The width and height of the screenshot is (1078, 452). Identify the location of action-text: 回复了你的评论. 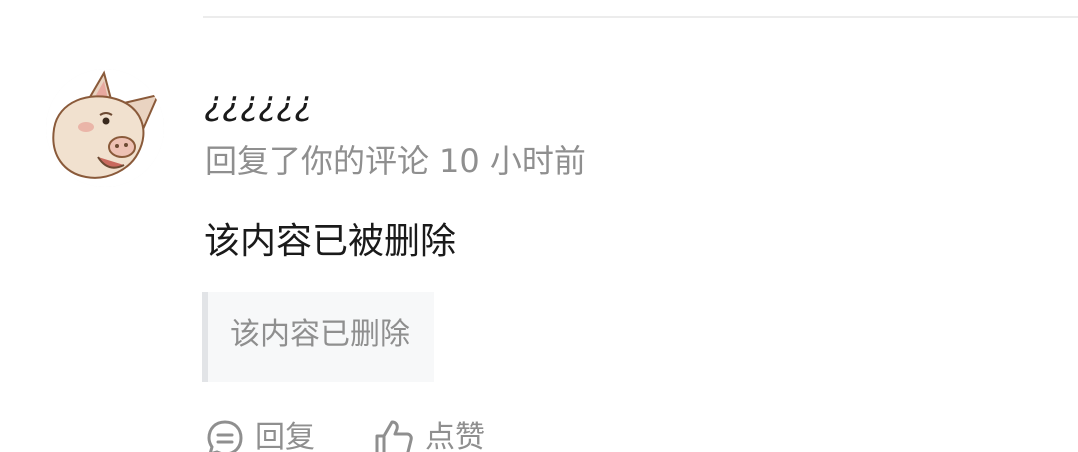
(317, 161).